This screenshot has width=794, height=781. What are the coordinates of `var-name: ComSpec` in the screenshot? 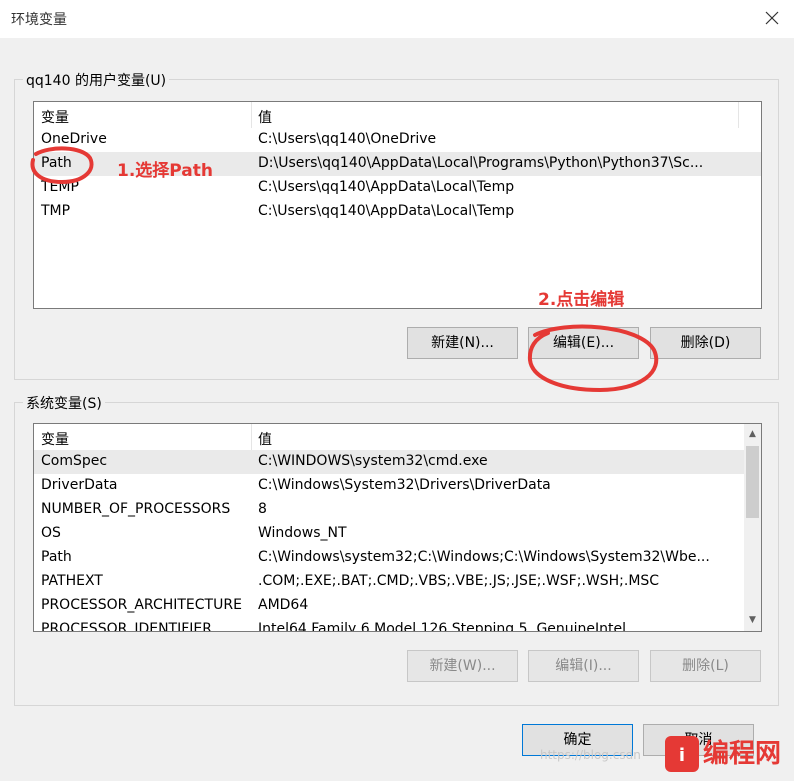 It's located at (74, 461).